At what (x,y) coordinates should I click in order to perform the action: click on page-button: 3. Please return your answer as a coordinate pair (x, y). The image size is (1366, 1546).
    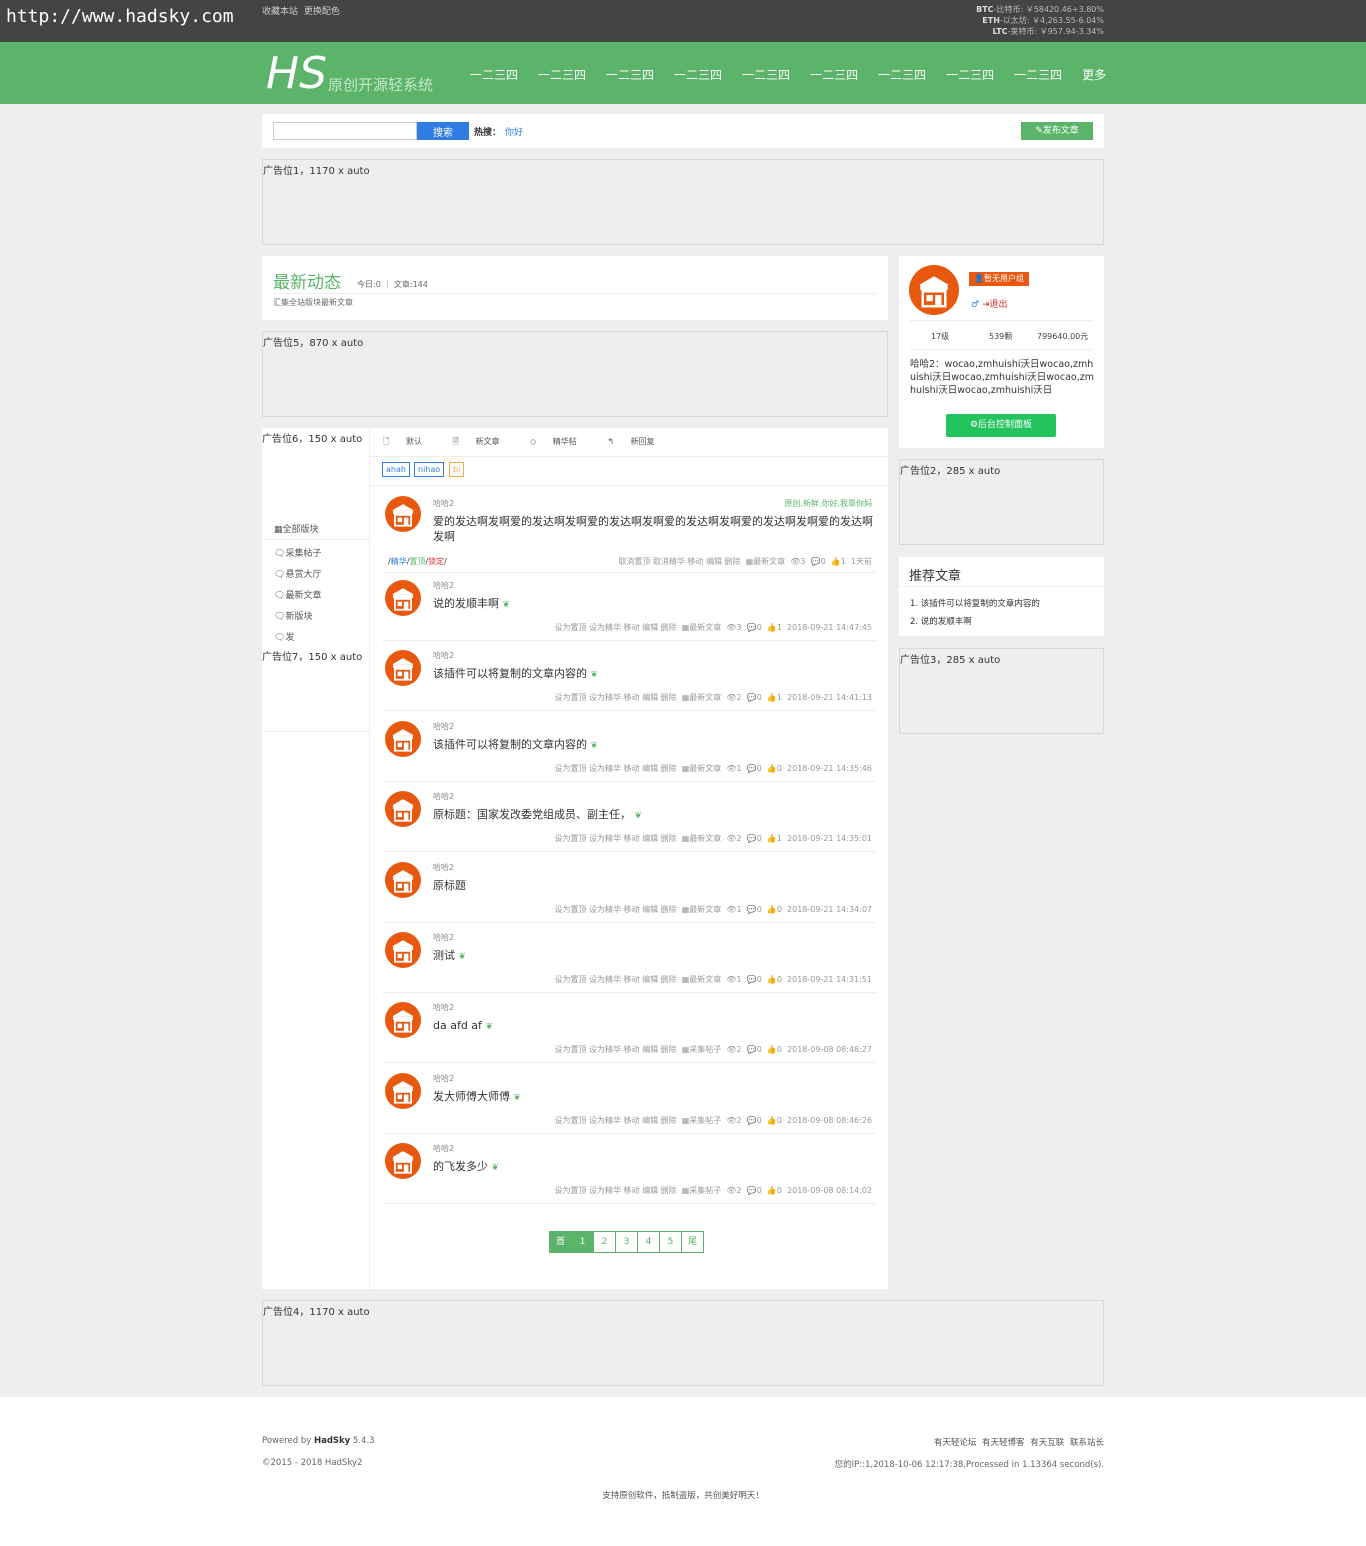
    Looking at the image, I should click on (626, 1242).